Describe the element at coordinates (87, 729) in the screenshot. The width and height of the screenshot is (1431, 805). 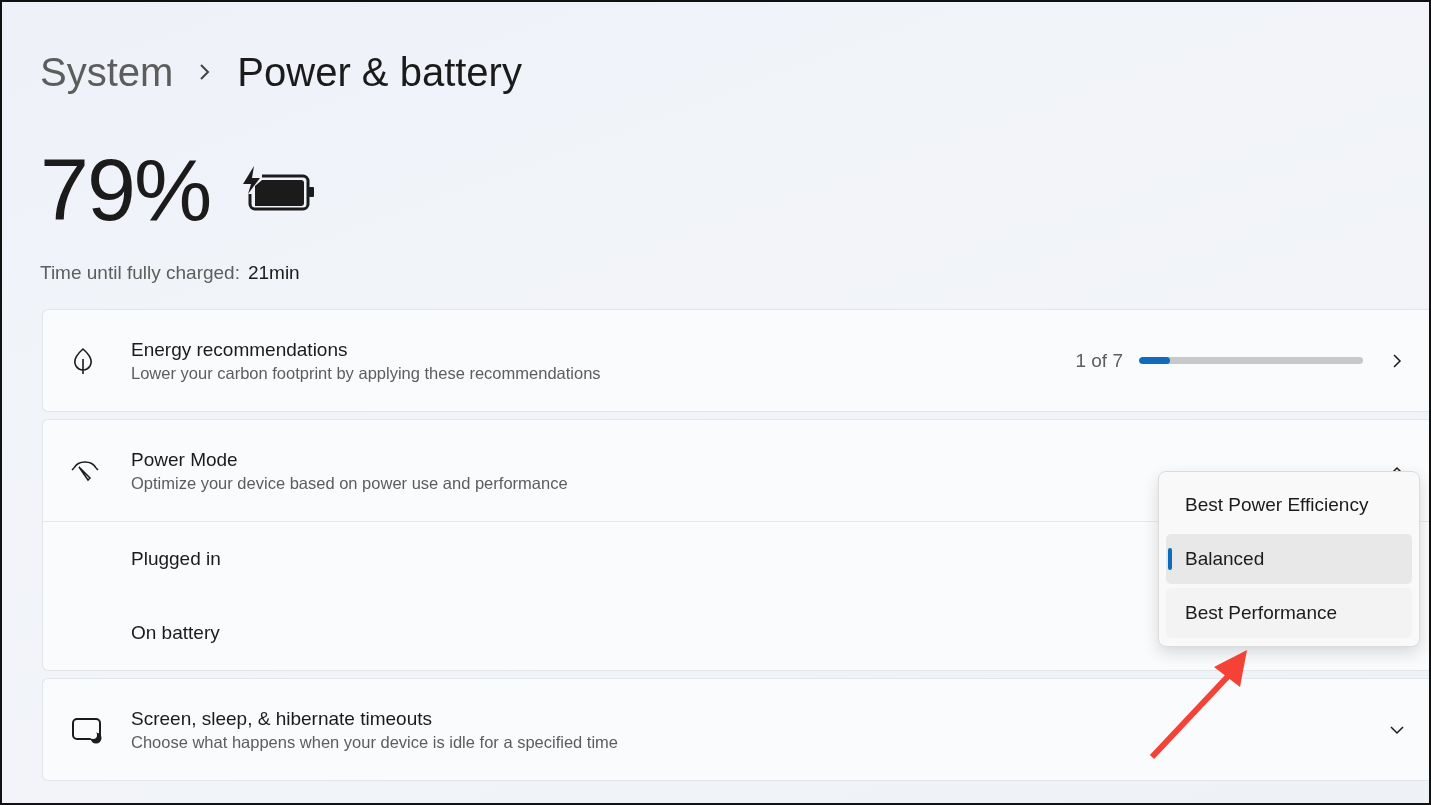
I see `screen-sleep-icon` at that location.